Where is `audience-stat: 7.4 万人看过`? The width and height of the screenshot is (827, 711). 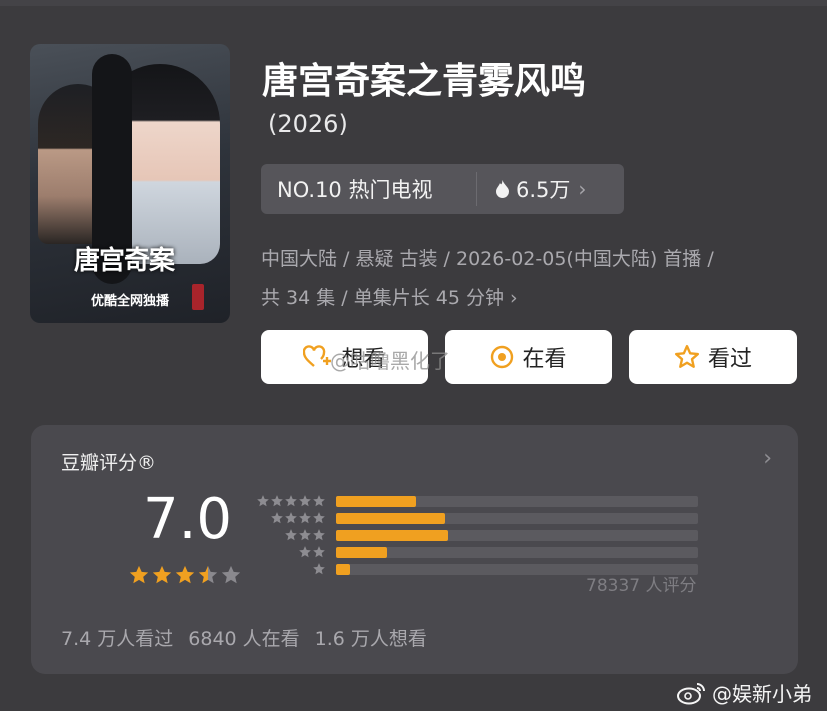 audience-stat: 7.4 万人看过 is located at coordinates (117, 639).